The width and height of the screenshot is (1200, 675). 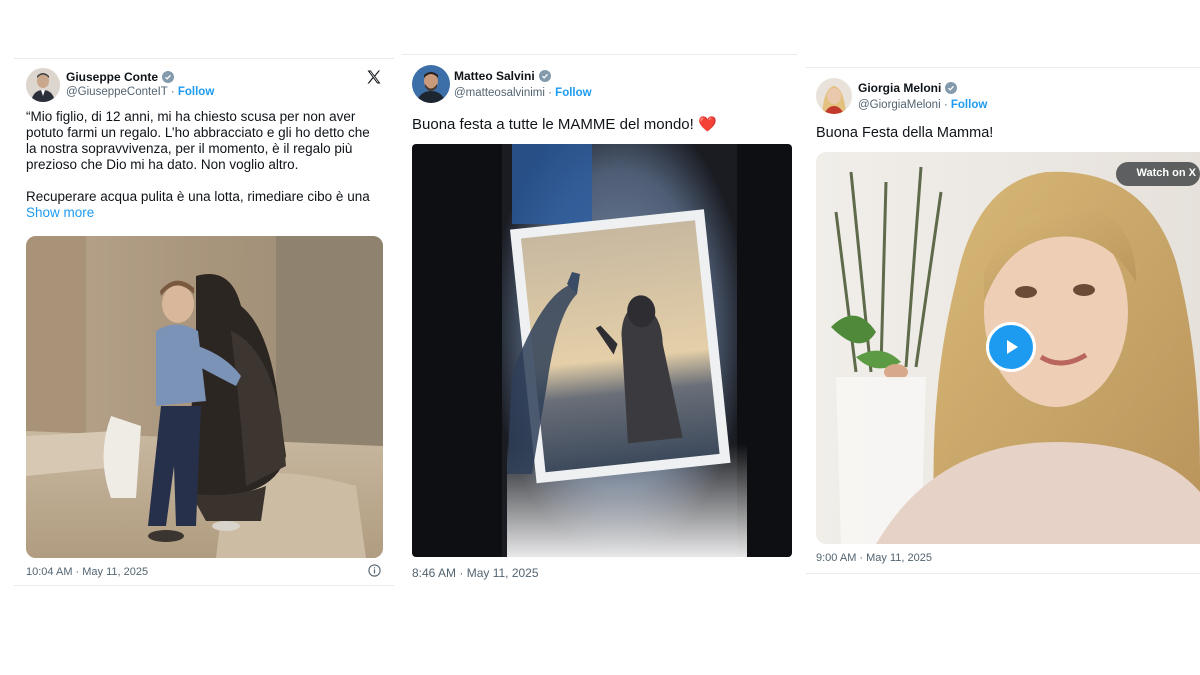 I want to click on display-name: Giorgia Meloni, so click(x=899, y=88).